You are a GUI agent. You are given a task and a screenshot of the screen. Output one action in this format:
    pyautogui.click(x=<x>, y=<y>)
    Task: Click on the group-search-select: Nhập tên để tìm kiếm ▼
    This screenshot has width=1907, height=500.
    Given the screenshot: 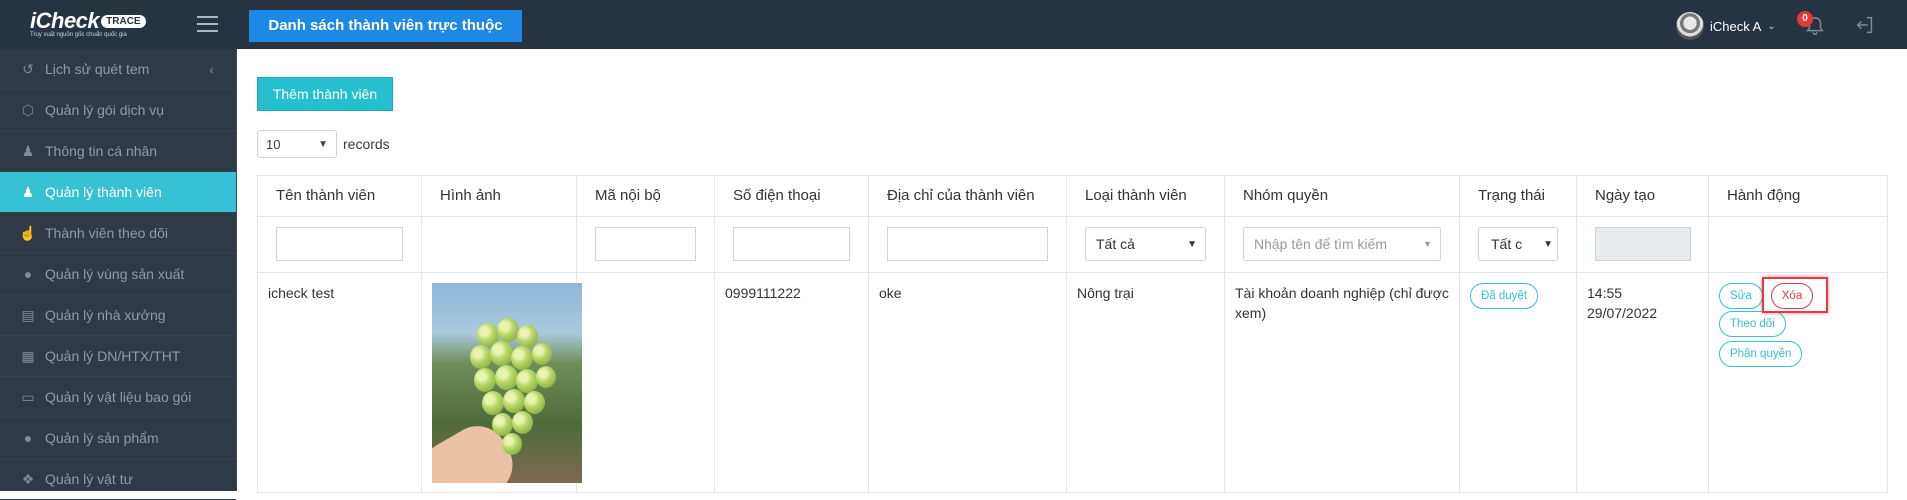 What is the action you would take?
    pyautogui.click(x=1342, y=244)
    